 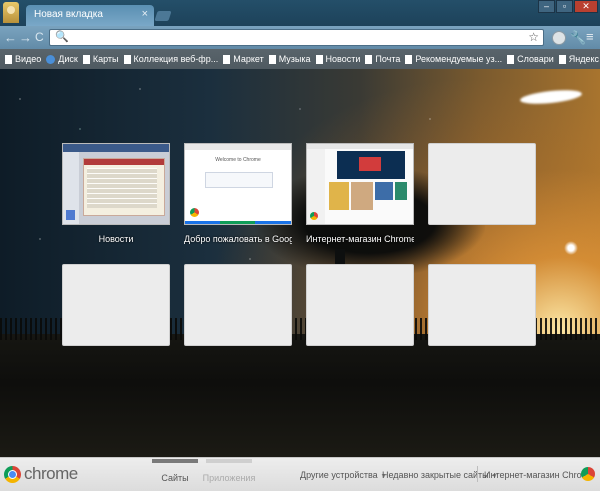 I want to click on bookmark-label: Видео, so click(x=28, y=59).